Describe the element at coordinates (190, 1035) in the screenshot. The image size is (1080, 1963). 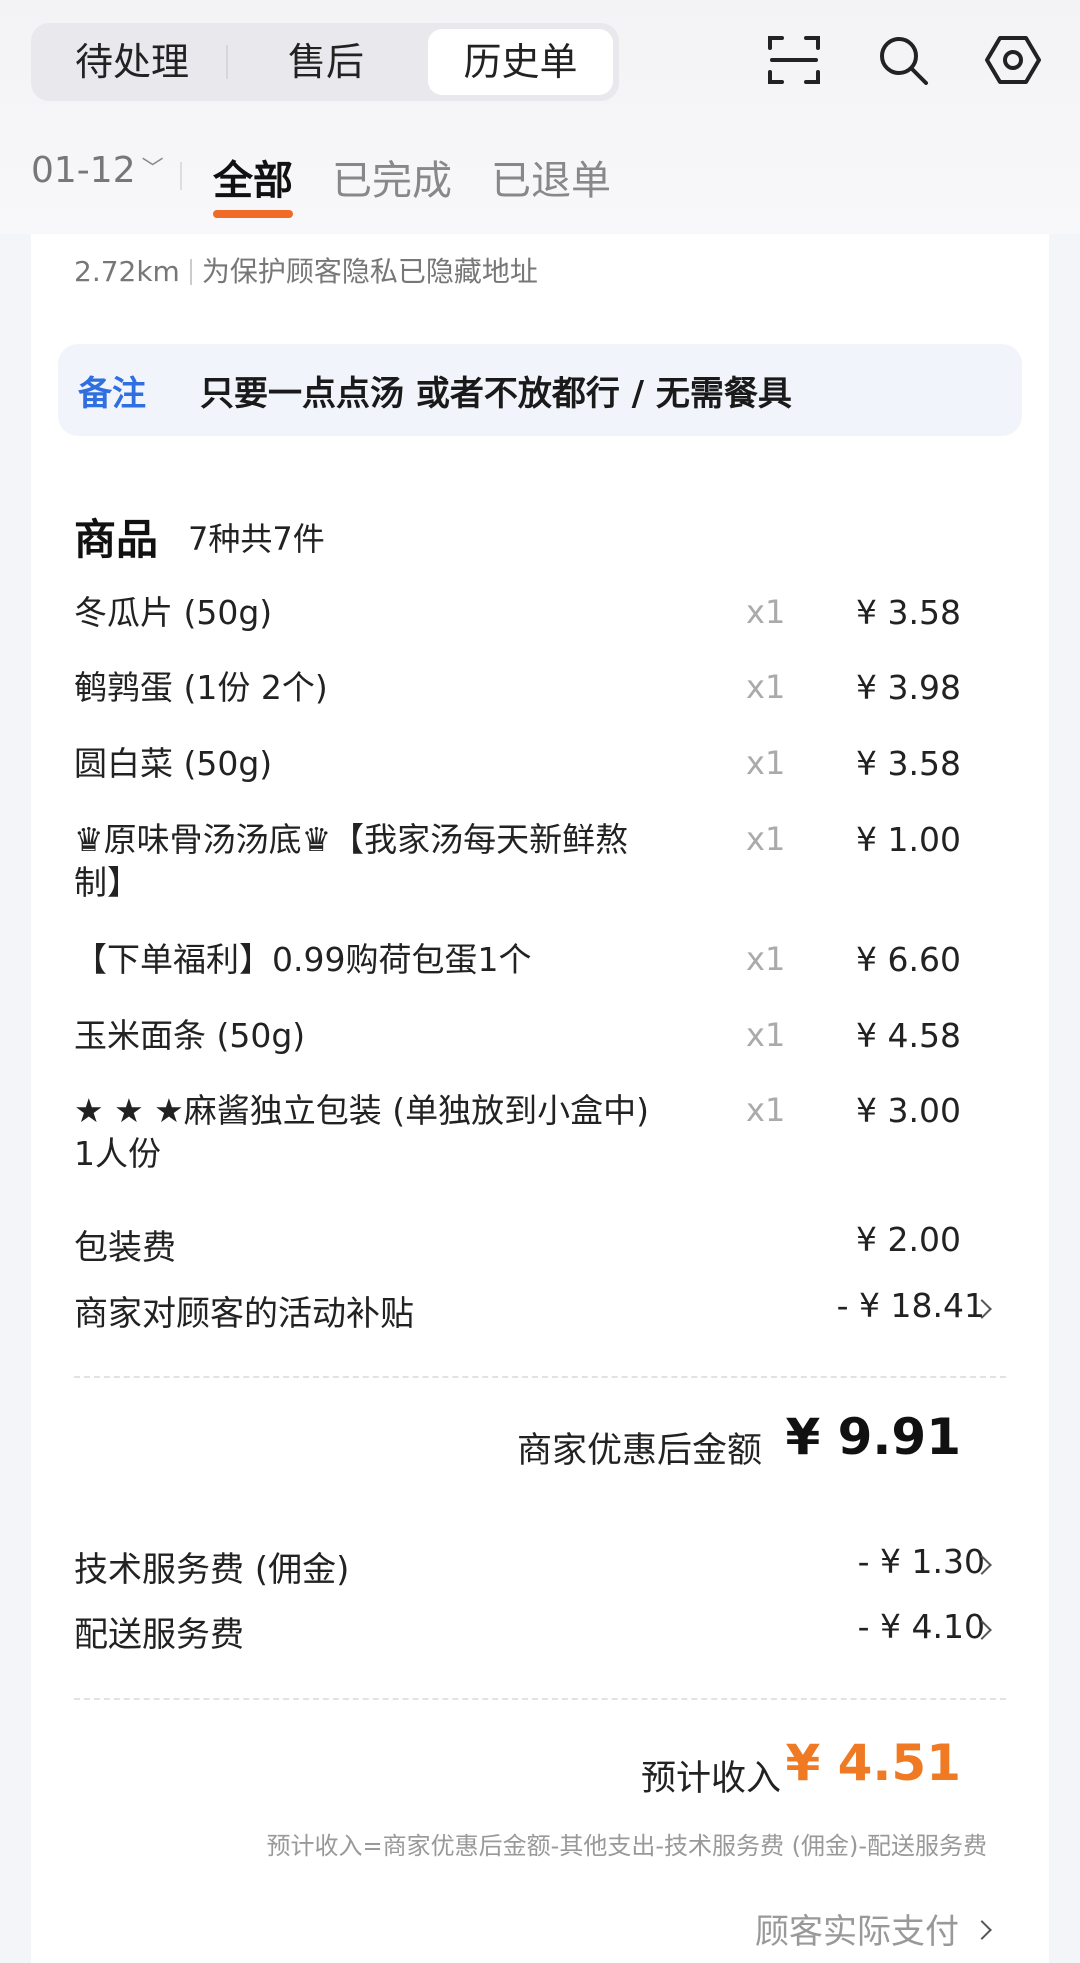
I see `item-name: 玉米面条 (50g)` at that location.